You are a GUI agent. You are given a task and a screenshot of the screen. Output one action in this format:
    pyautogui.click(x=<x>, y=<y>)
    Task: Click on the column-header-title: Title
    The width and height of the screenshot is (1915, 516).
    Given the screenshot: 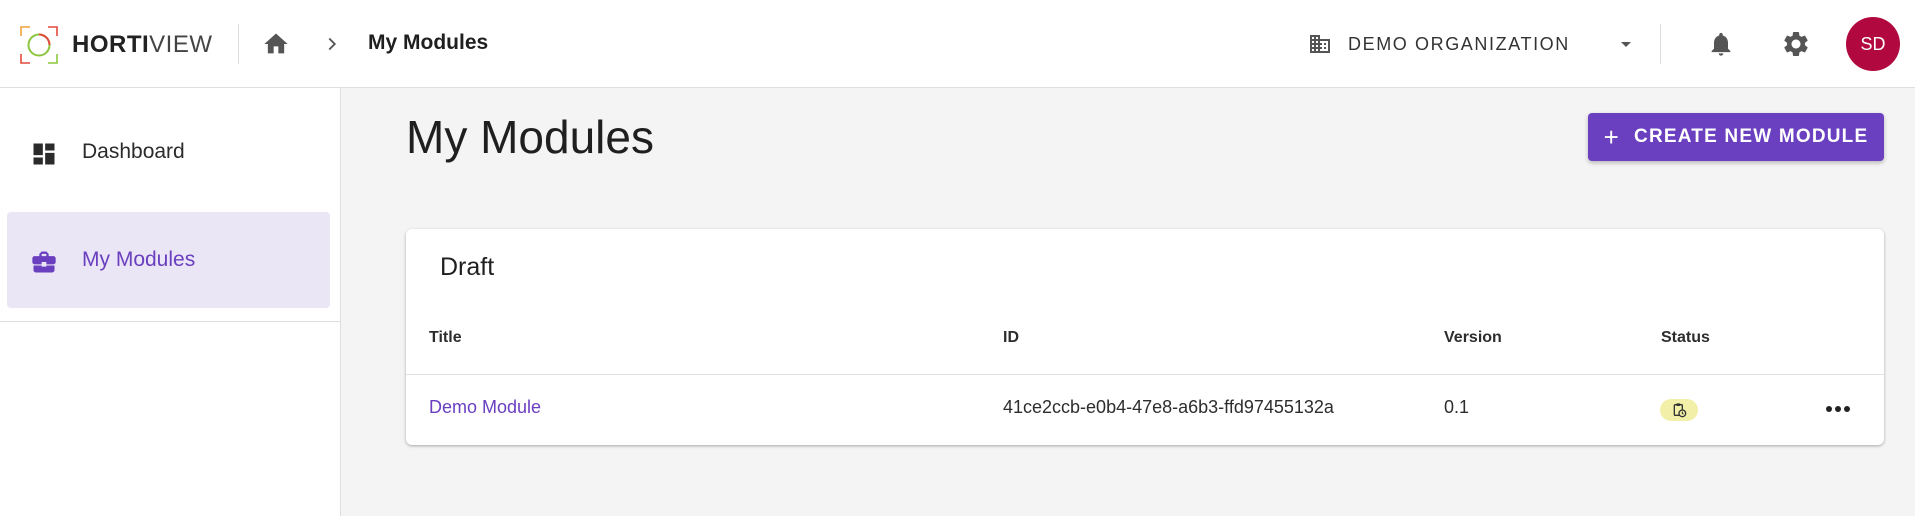 What is the action you would take?
    pyautogui.click(x=445, y=338)
    